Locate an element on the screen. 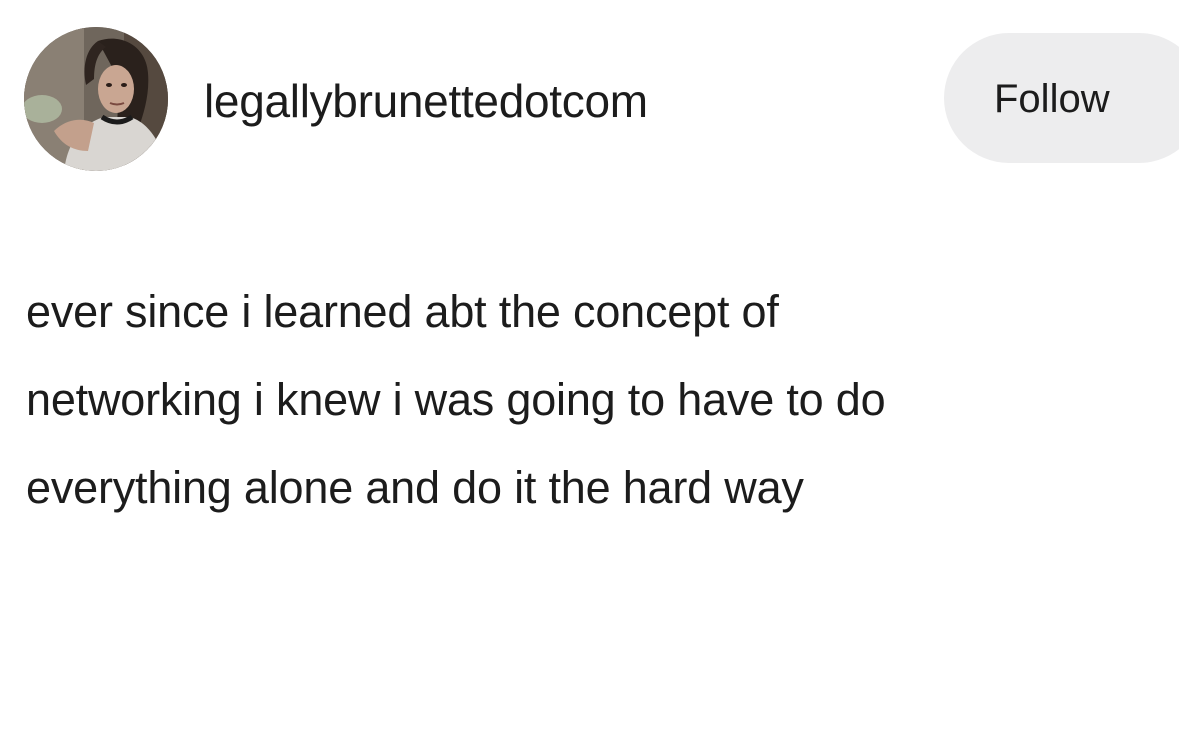 This screenshot has height=746, width=1179. profile-photo-icon is located at coordinates (96, 99).